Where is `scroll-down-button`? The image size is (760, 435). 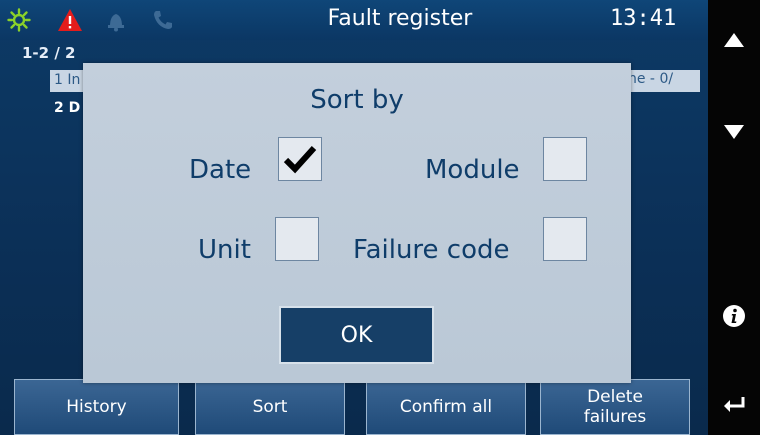 scroll-down-button is located at coordinates (734, 132).